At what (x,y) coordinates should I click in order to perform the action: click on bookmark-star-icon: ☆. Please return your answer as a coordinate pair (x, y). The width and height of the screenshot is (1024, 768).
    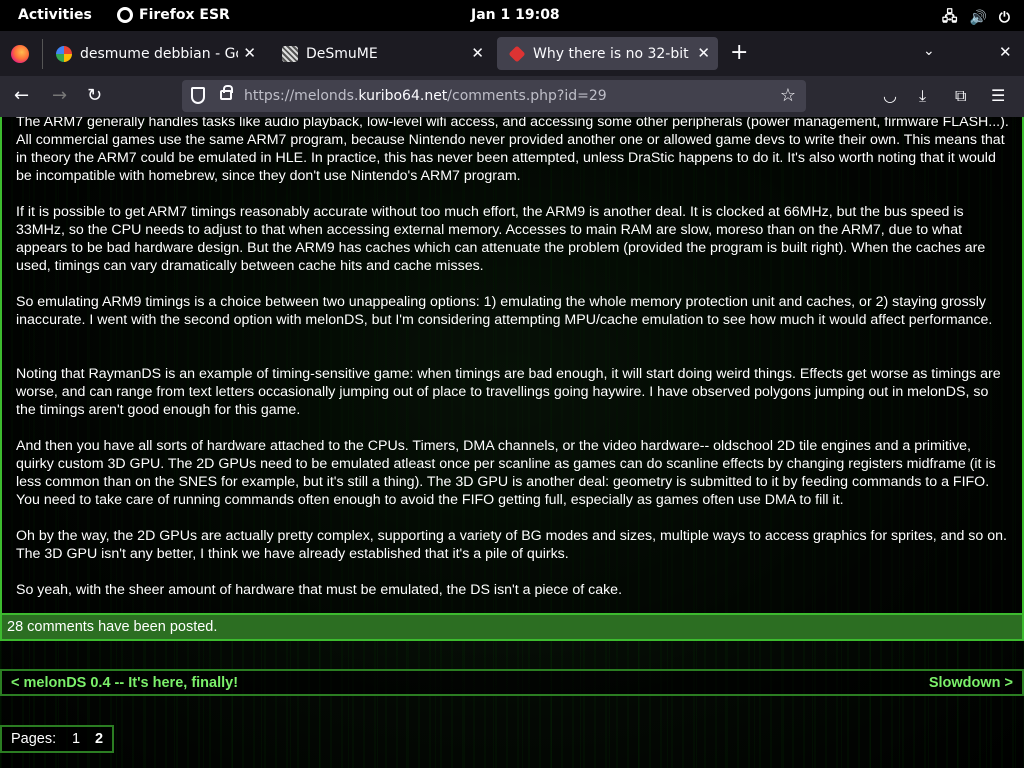
    Looking at the image, I should click on (788, 95).